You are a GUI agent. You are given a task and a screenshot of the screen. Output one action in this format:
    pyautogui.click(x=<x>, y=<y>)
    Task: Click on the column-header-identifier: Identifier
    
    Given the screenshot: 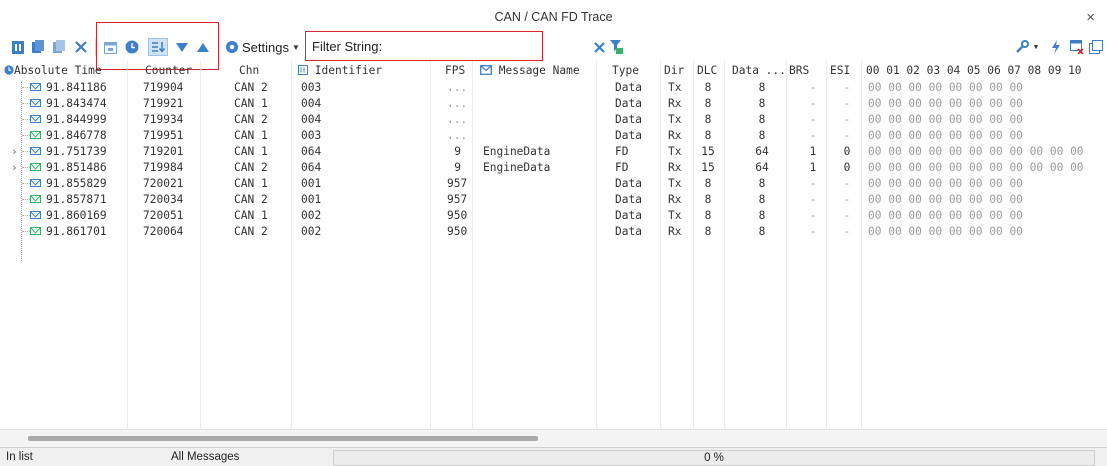 What is the action you would take?
    pyautogui.click(x=340, y=70)
    